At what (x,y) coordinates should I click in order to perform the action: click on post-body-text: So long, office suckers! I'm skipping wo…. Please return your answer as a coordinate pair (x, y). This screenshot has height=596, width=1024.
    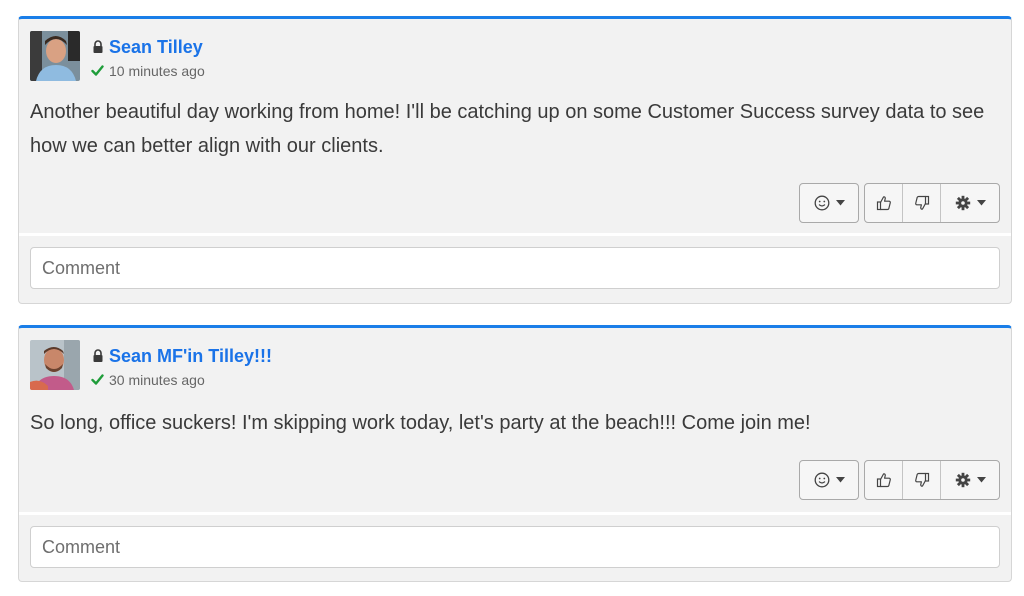
    Looking at the image, I should click on (420, 423).